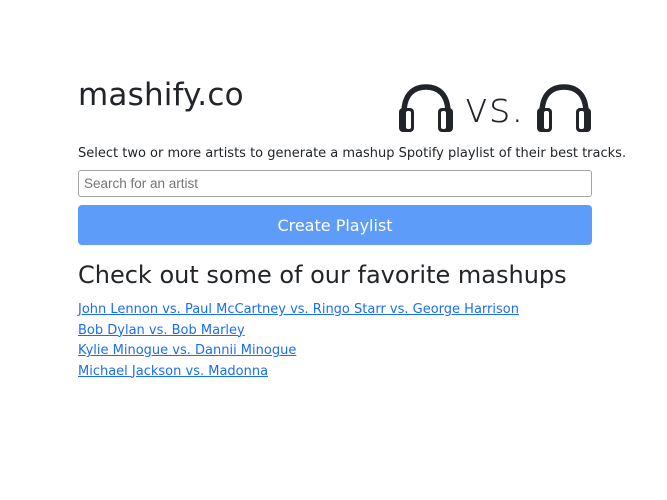 The image size is (667, 500). Describe the element at coordinates (187, 350) in the screenshot. I see `mashup-link: Kylie Minogue vs. Dannii Minogue` at that location.